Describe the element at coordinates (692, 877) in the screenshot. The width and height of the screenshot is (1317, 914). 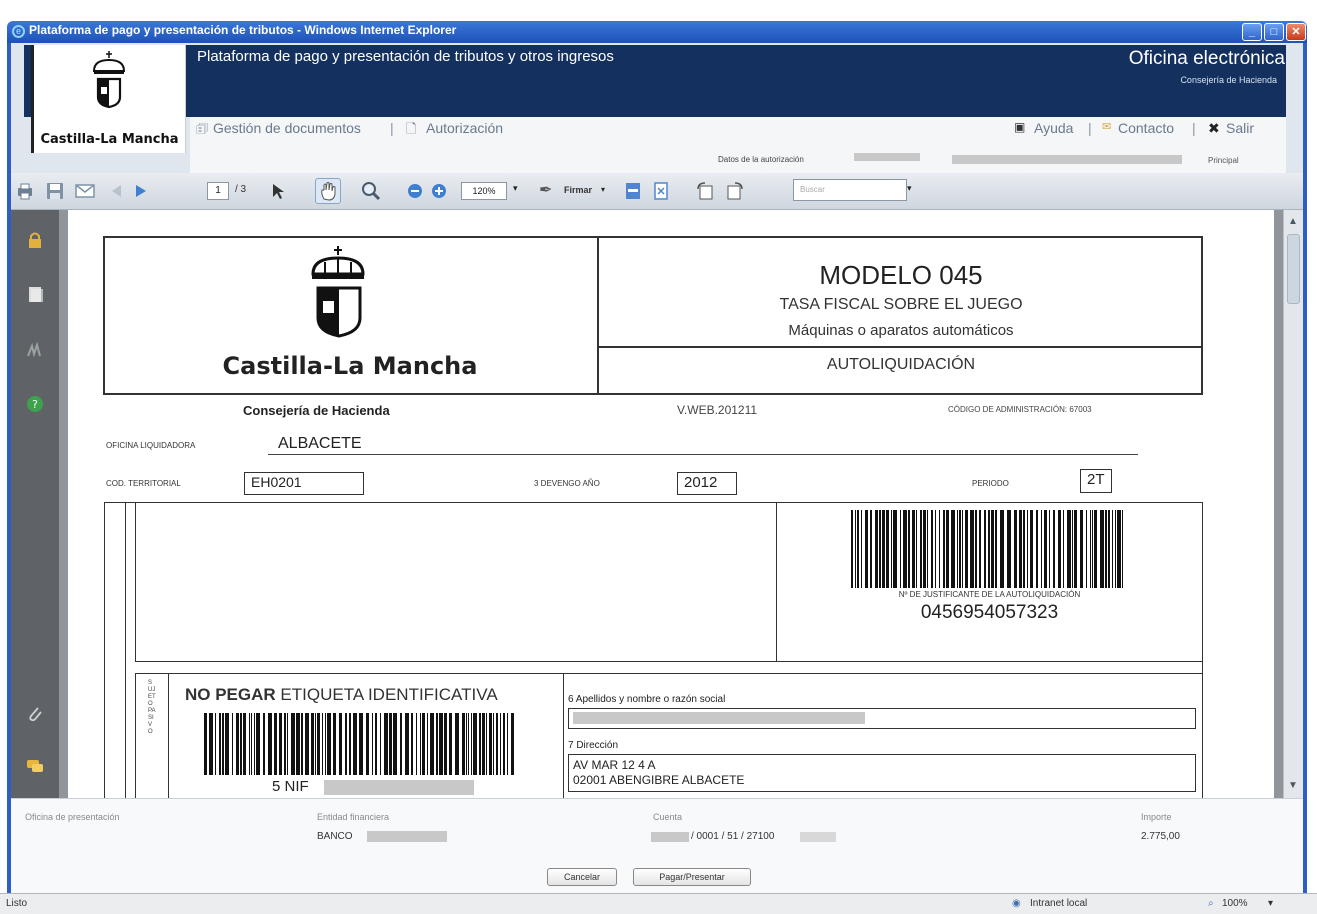
I see `pay-submit-button: Pagar/Presentar` at that location.